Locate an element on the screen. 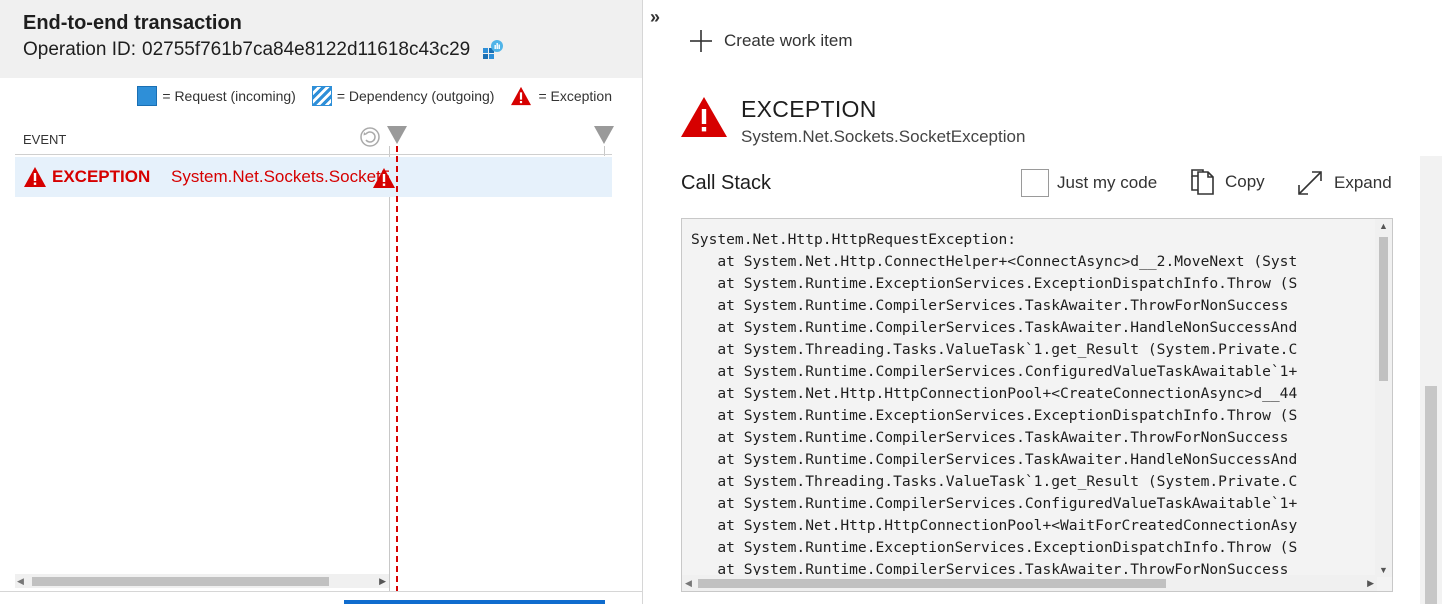  legend-dependency-label: = Dependency (outgoing) is located at coordinates (415, 96).